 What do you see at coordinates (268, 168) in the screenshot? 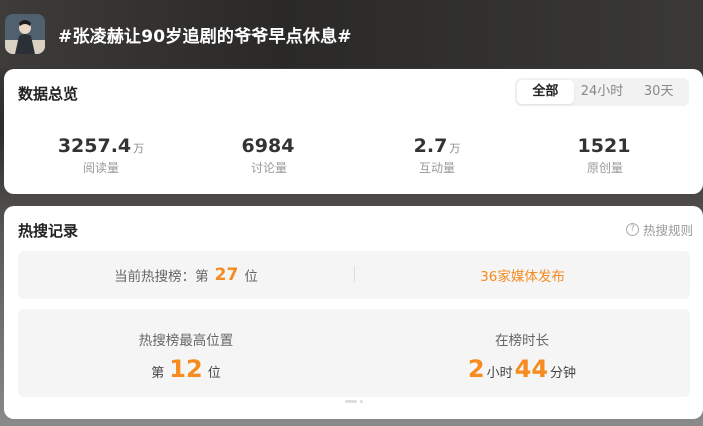
I see `stat-discussions-label: 讨论量` at bounding box center [268, 168].